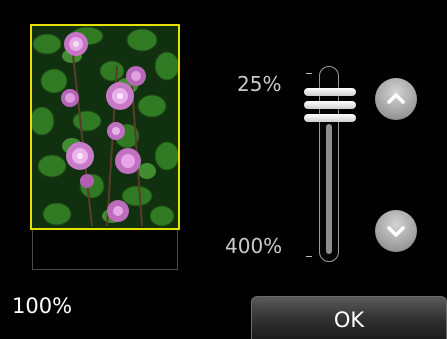 The height and width of the screenshot is (339, 447). I want to click on slider-min-label: 25%, so click(259, 84).